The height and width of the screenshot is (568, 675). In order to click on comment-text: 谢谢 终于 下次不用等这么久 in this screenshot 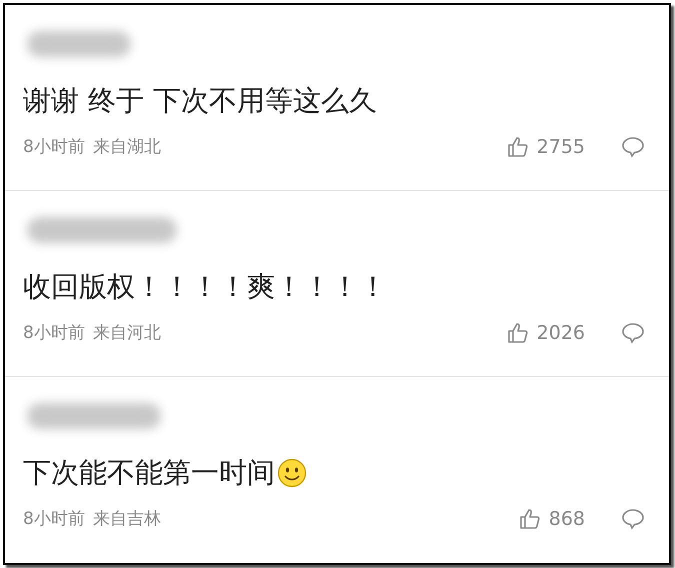, I will do `click(200, 101)`.